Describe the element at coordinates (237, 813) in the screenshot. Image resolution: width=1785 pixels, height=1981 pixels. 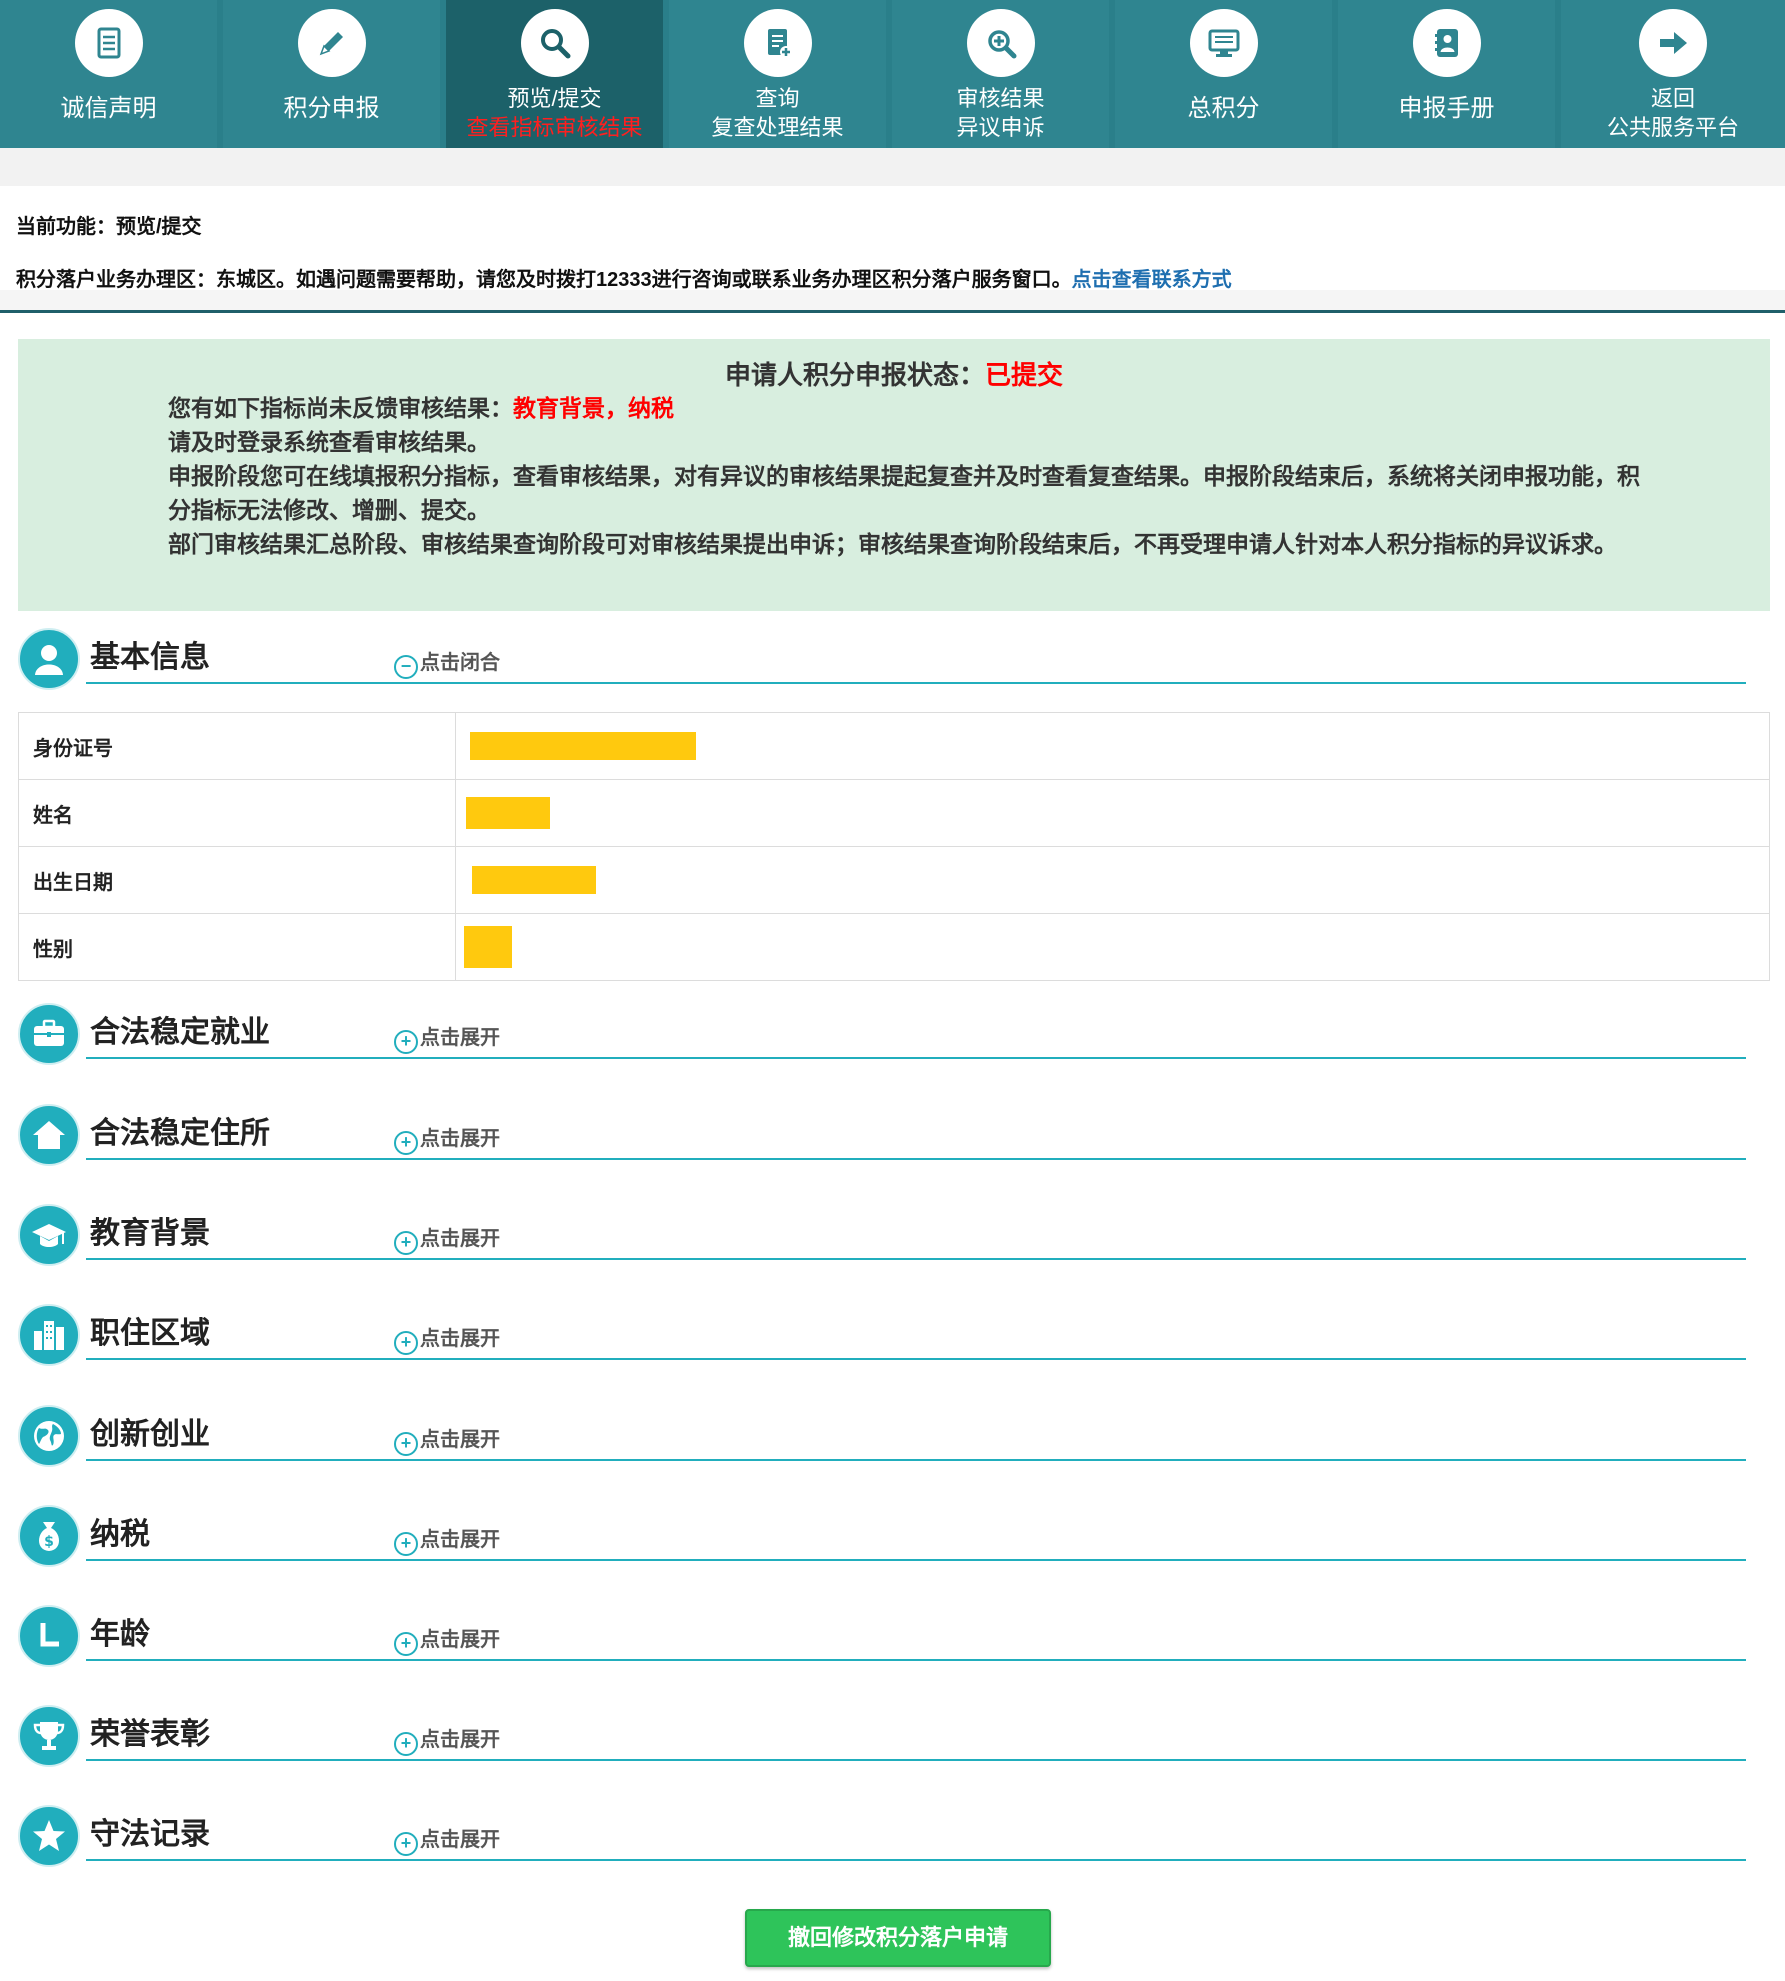
I see `row-label: 姓名` at that location.